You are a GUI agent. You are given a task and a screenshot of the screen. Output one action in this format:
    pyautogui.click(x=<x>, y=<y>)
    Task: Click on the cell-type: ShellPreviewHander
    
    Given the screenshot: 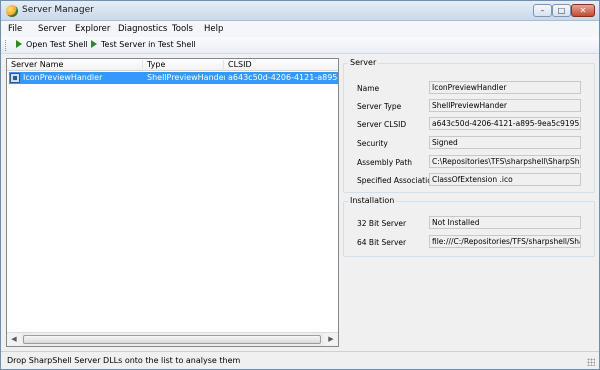 What is the action you would take?
    pyautogui.click(x=186, y=77)
    